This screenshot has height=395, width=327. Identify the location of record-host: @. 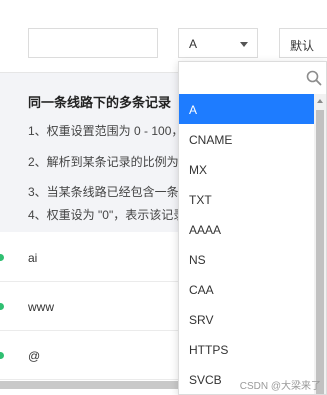
(34, 356).